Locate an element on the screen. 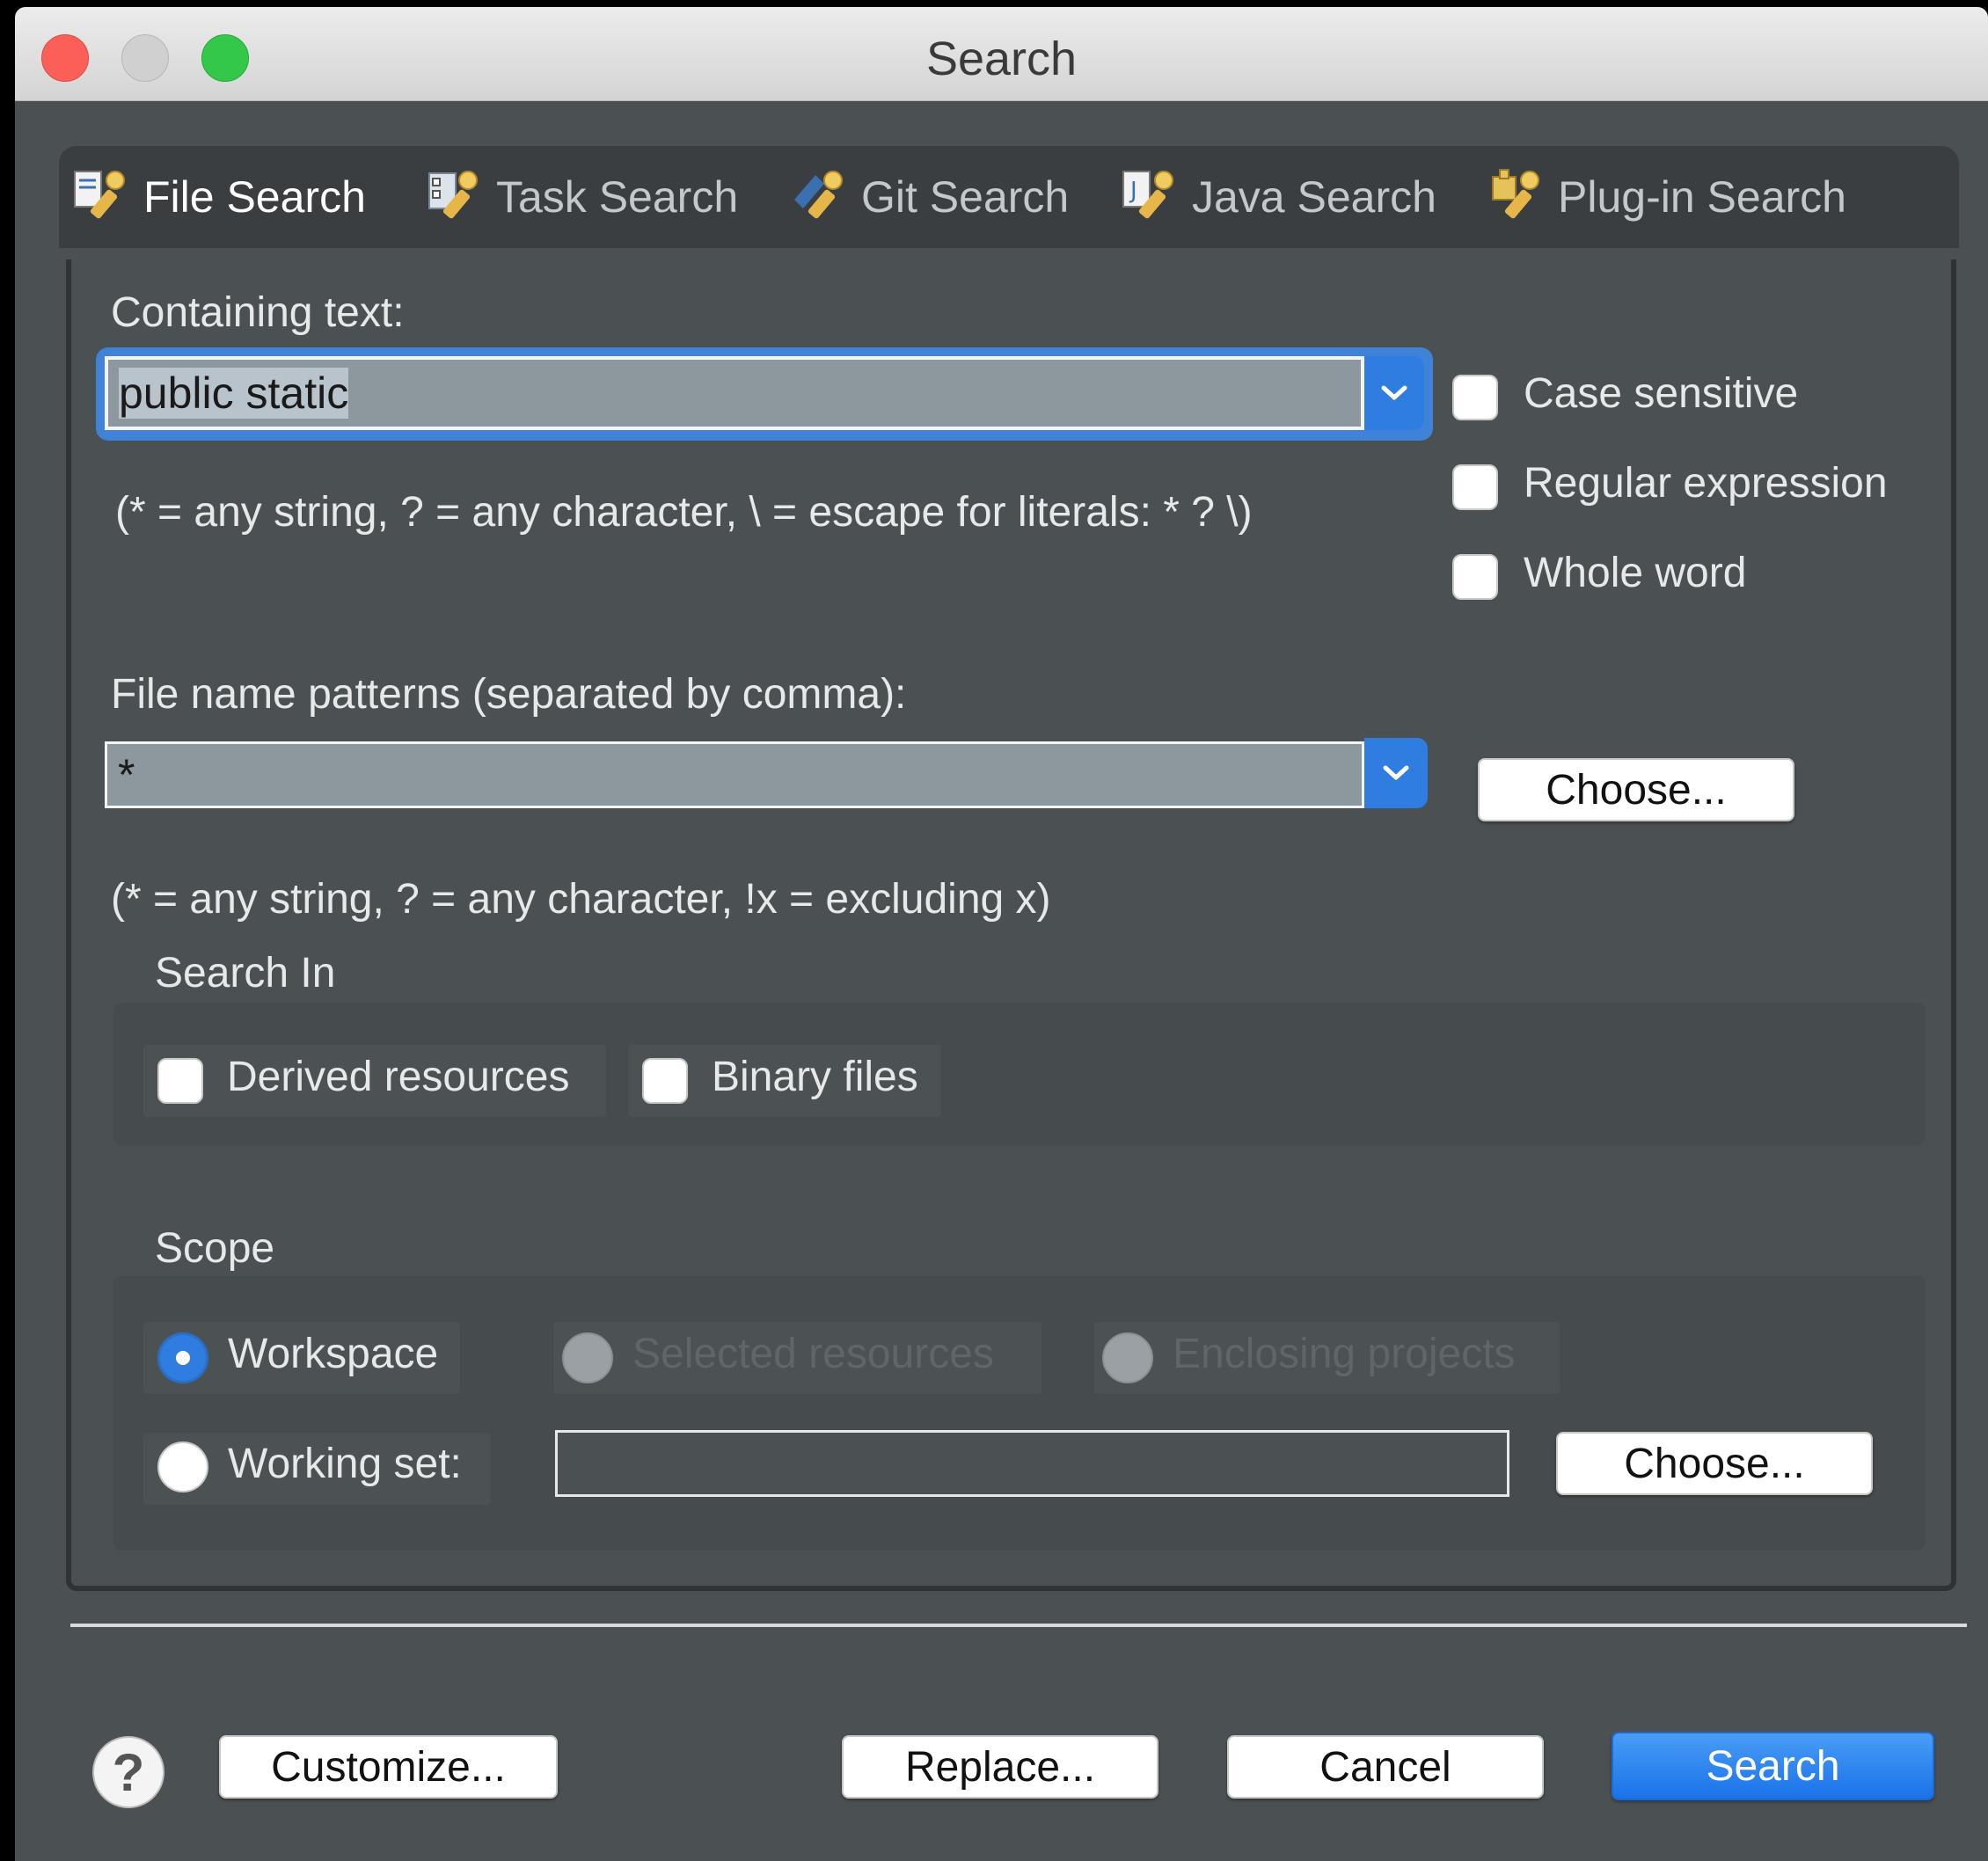 The height and width of the screenshot is (1861, 1988). tab-label: Git Search is located at coordinates (965, 197).